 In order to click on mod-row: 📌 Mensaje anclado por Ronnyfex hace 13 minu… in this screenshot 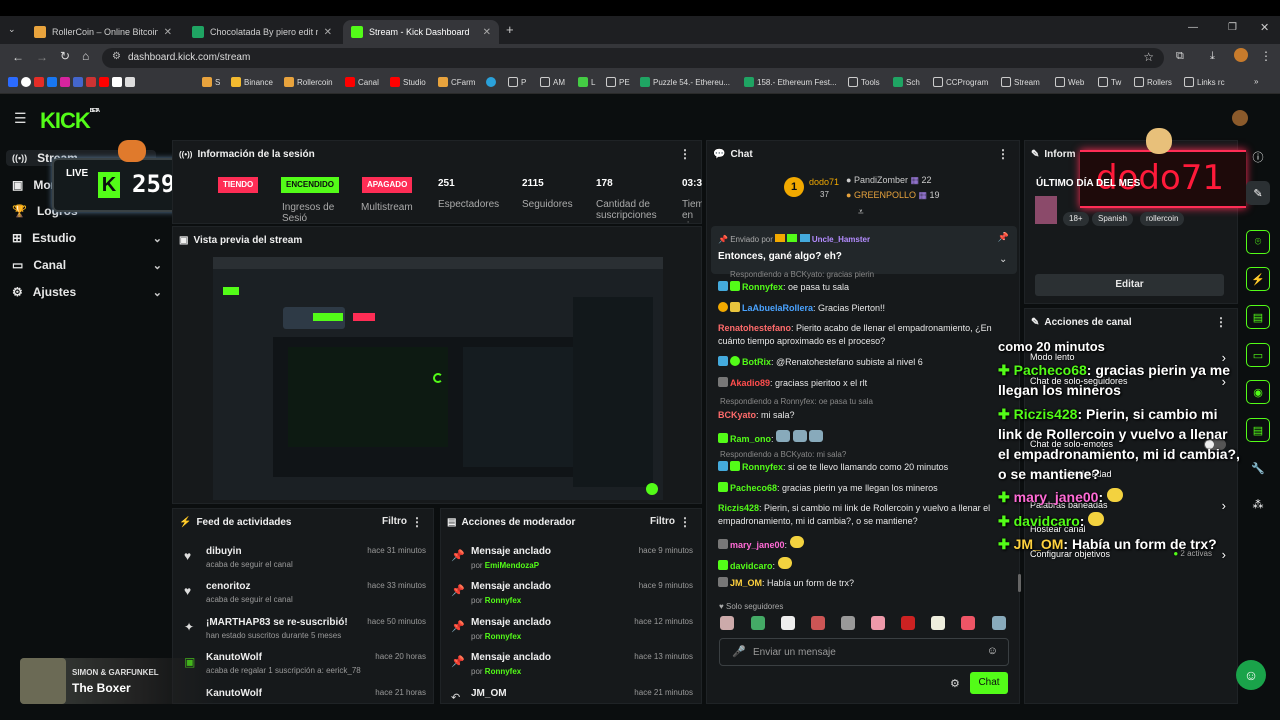, I will do `click(572, 666)`.